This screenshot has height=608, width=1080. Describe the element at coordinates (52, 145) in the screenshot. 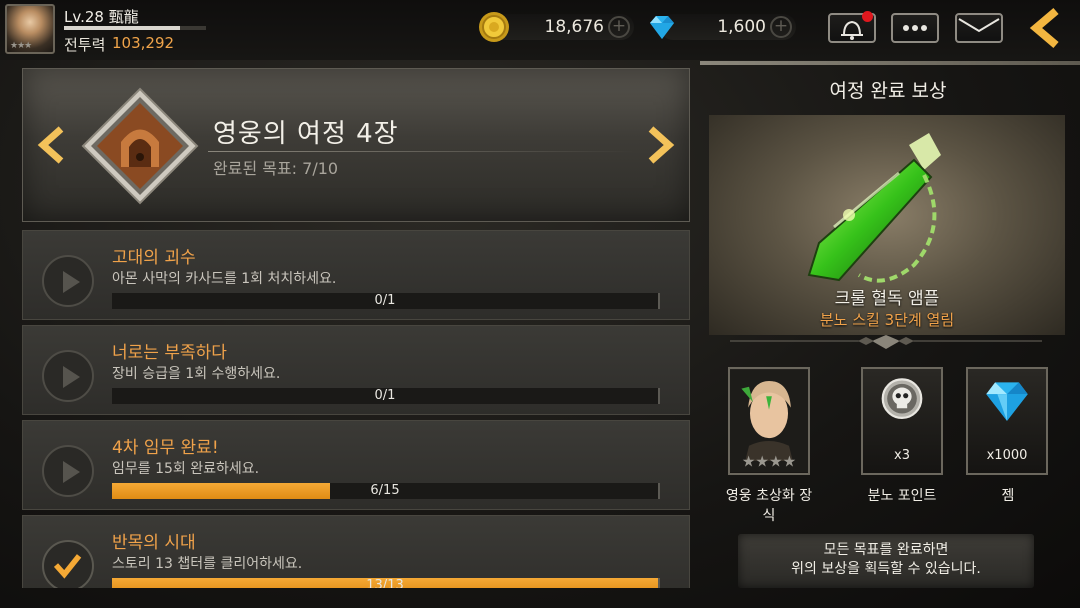

I see `previous-chapter-arrow-icon` at that location.